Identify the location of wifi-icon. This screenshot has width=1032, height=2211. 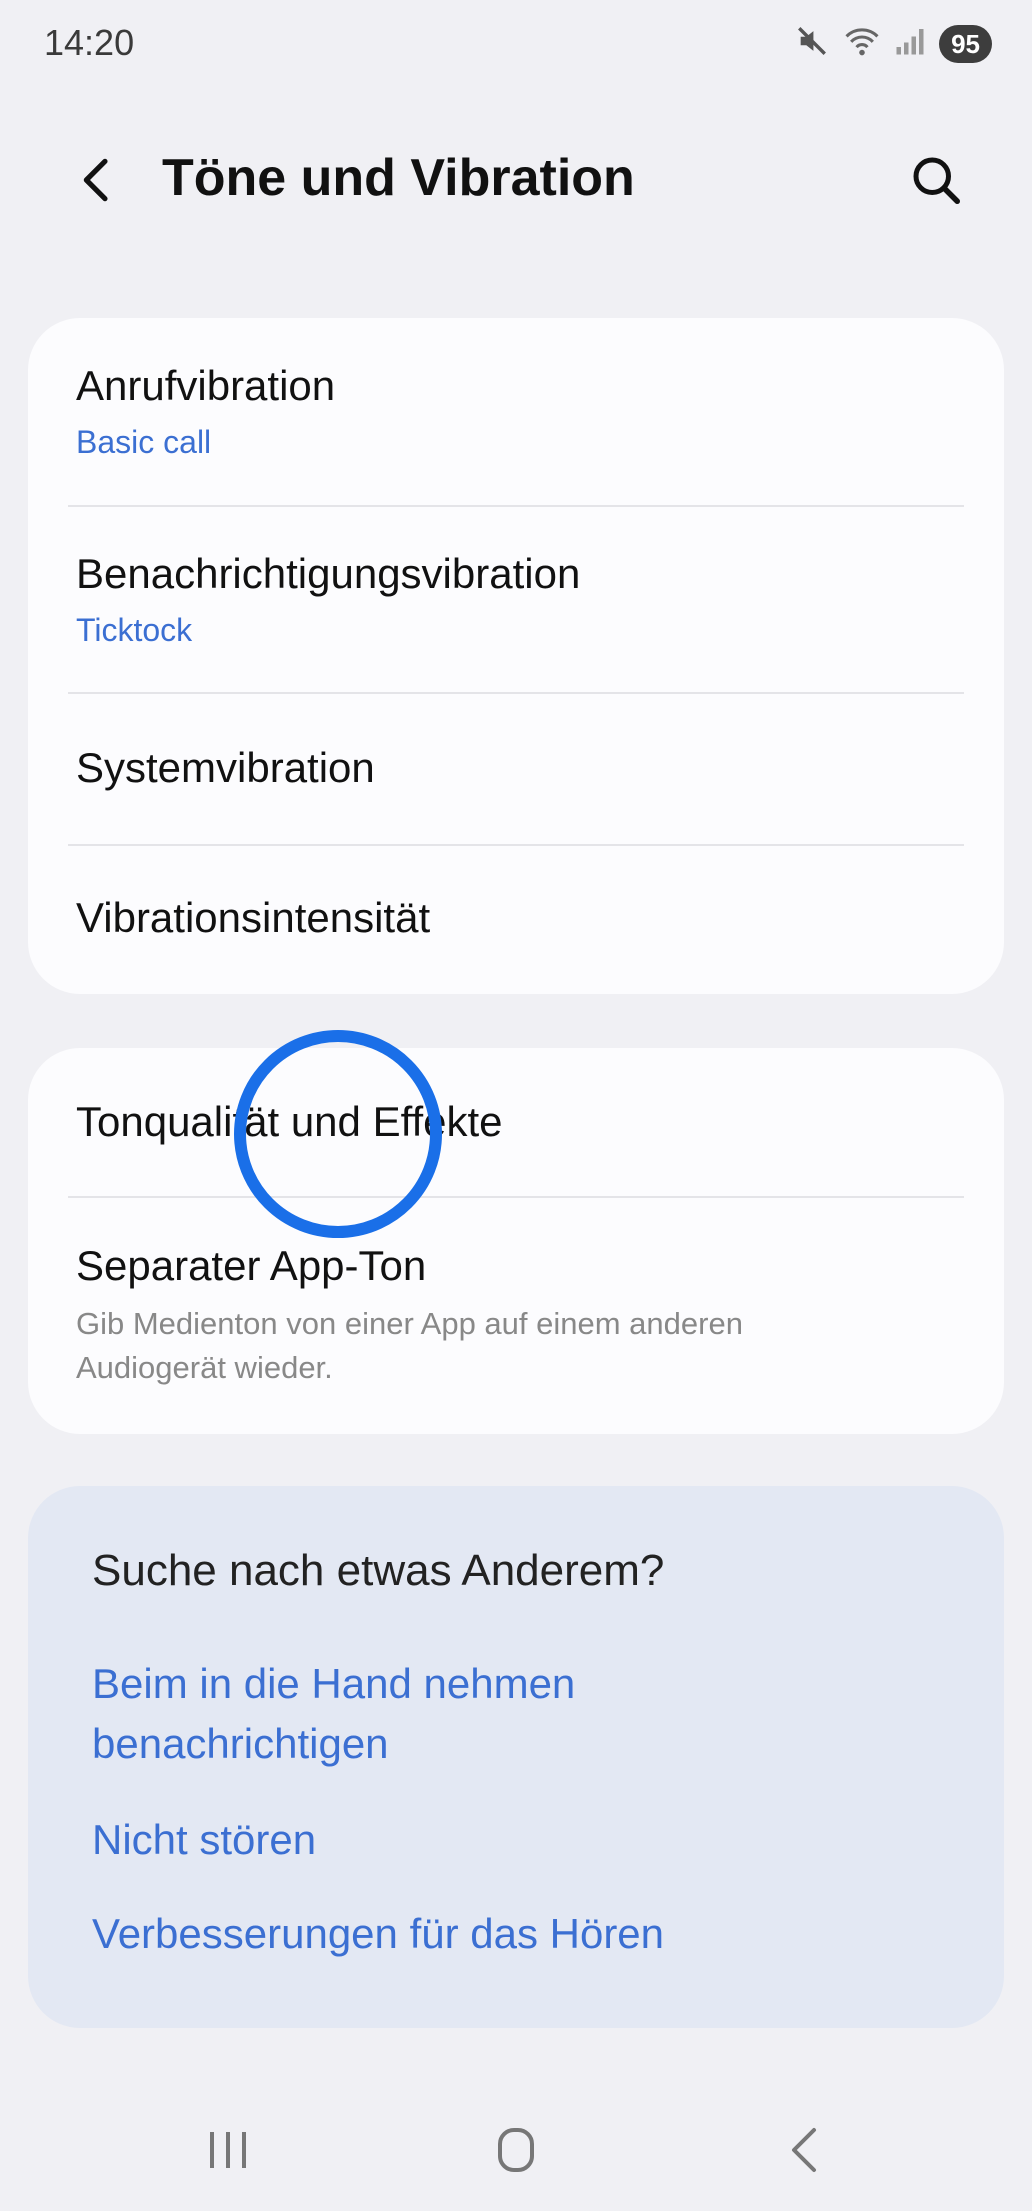
(862, 43).